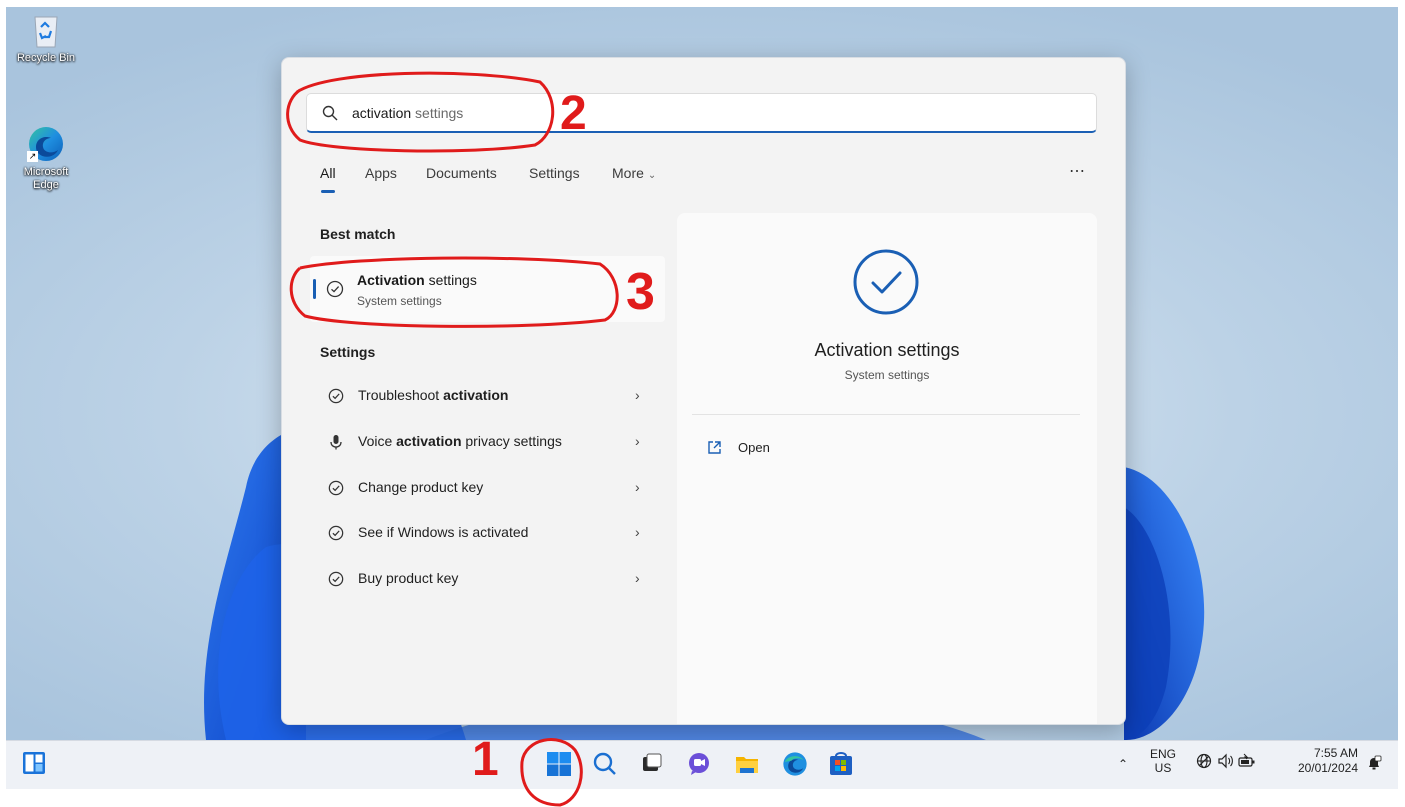 This screenshot has height=807, width=1405. I want to click on folder-icon, so click(747, 765).